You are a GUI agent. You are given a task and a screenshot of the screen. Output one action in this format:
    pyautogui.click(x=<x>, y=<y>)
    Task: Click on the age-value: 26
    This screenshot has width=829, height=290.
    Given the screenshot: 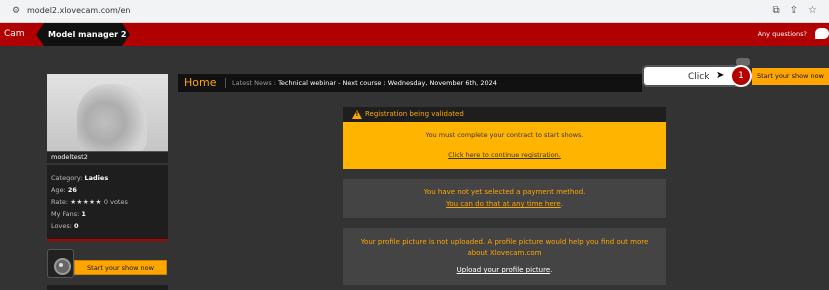 What is the action you would take?
    pyautogui.click(x=72, y=190)
    